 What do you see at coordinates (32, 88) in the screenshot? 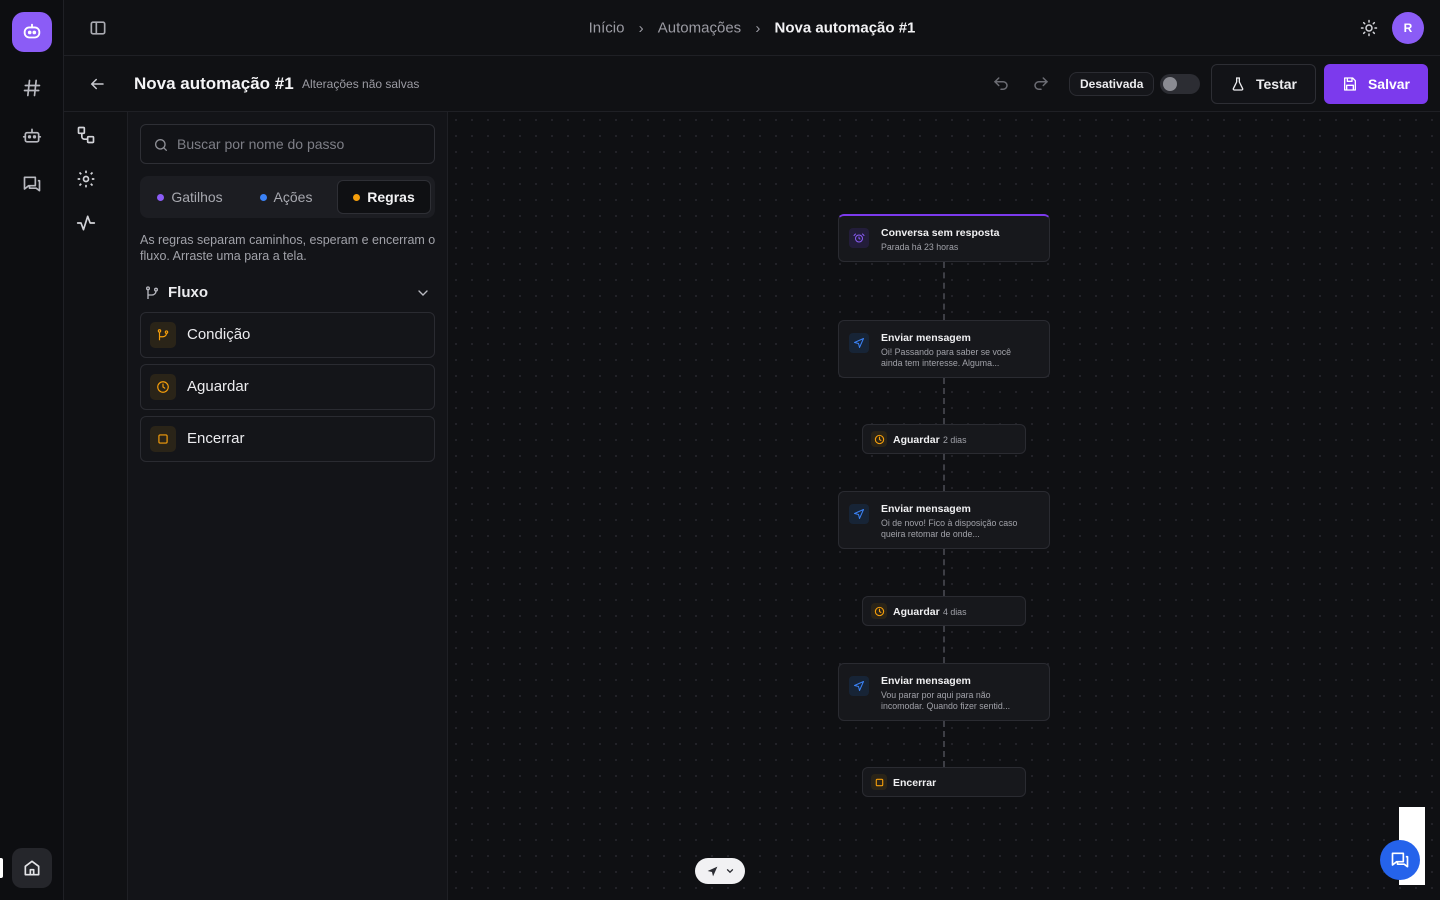
I see `hash-icon` at bounding box center [32, 88].